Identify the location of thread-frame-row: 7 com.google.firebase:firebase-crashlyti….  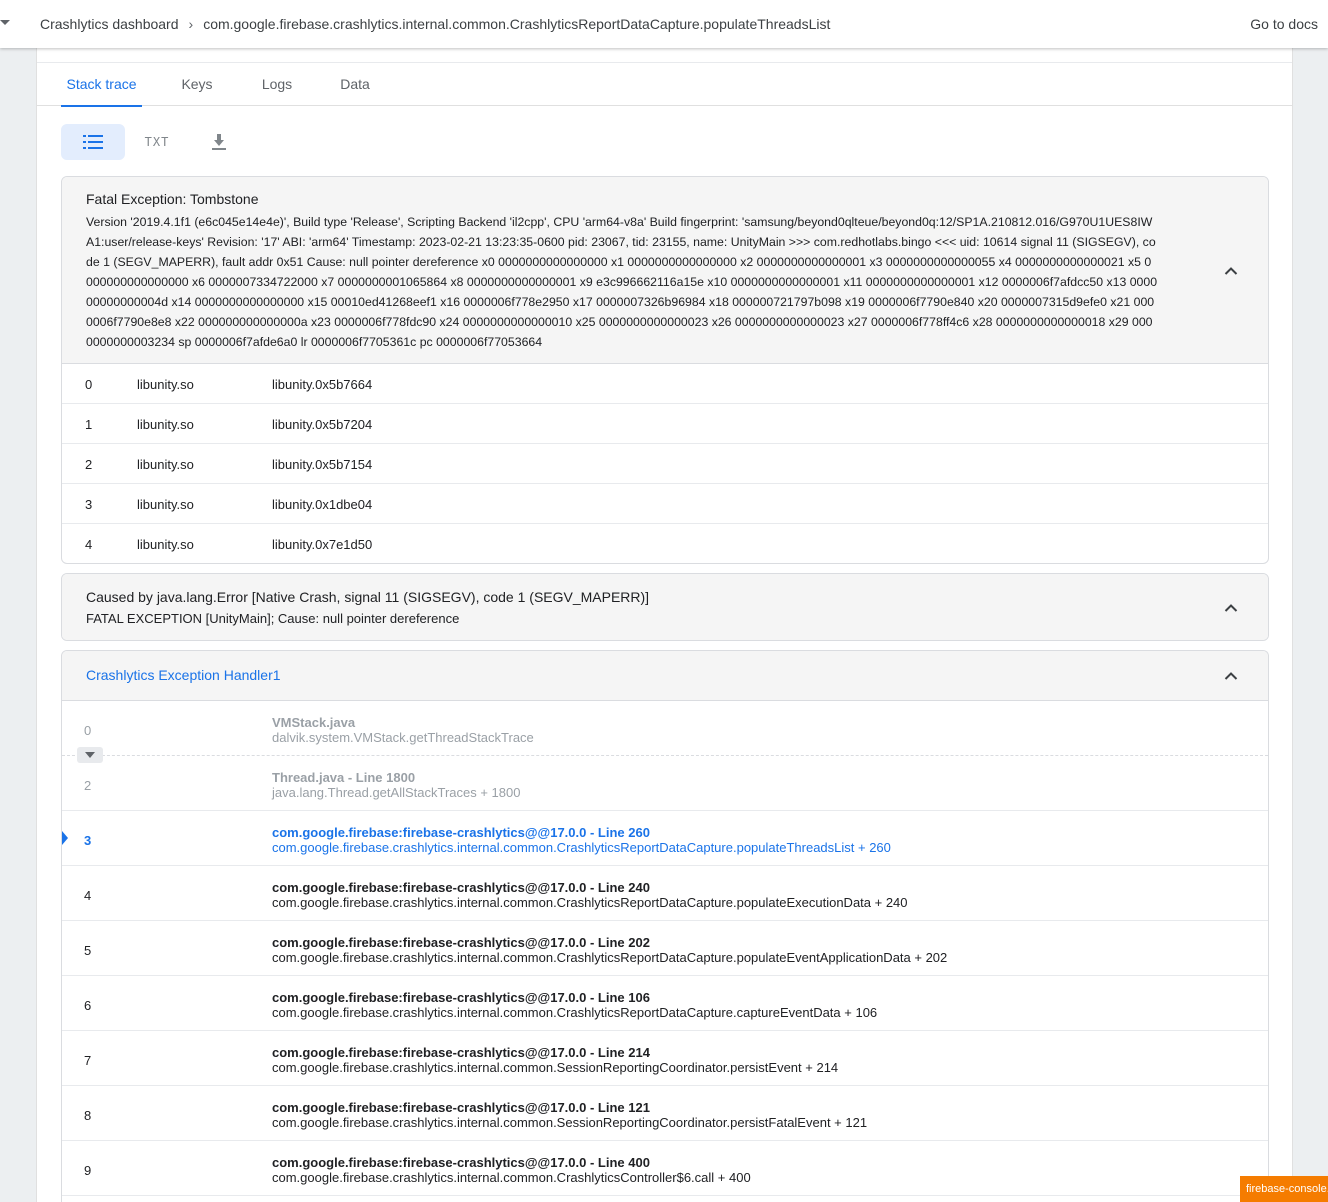
(665, 1058).